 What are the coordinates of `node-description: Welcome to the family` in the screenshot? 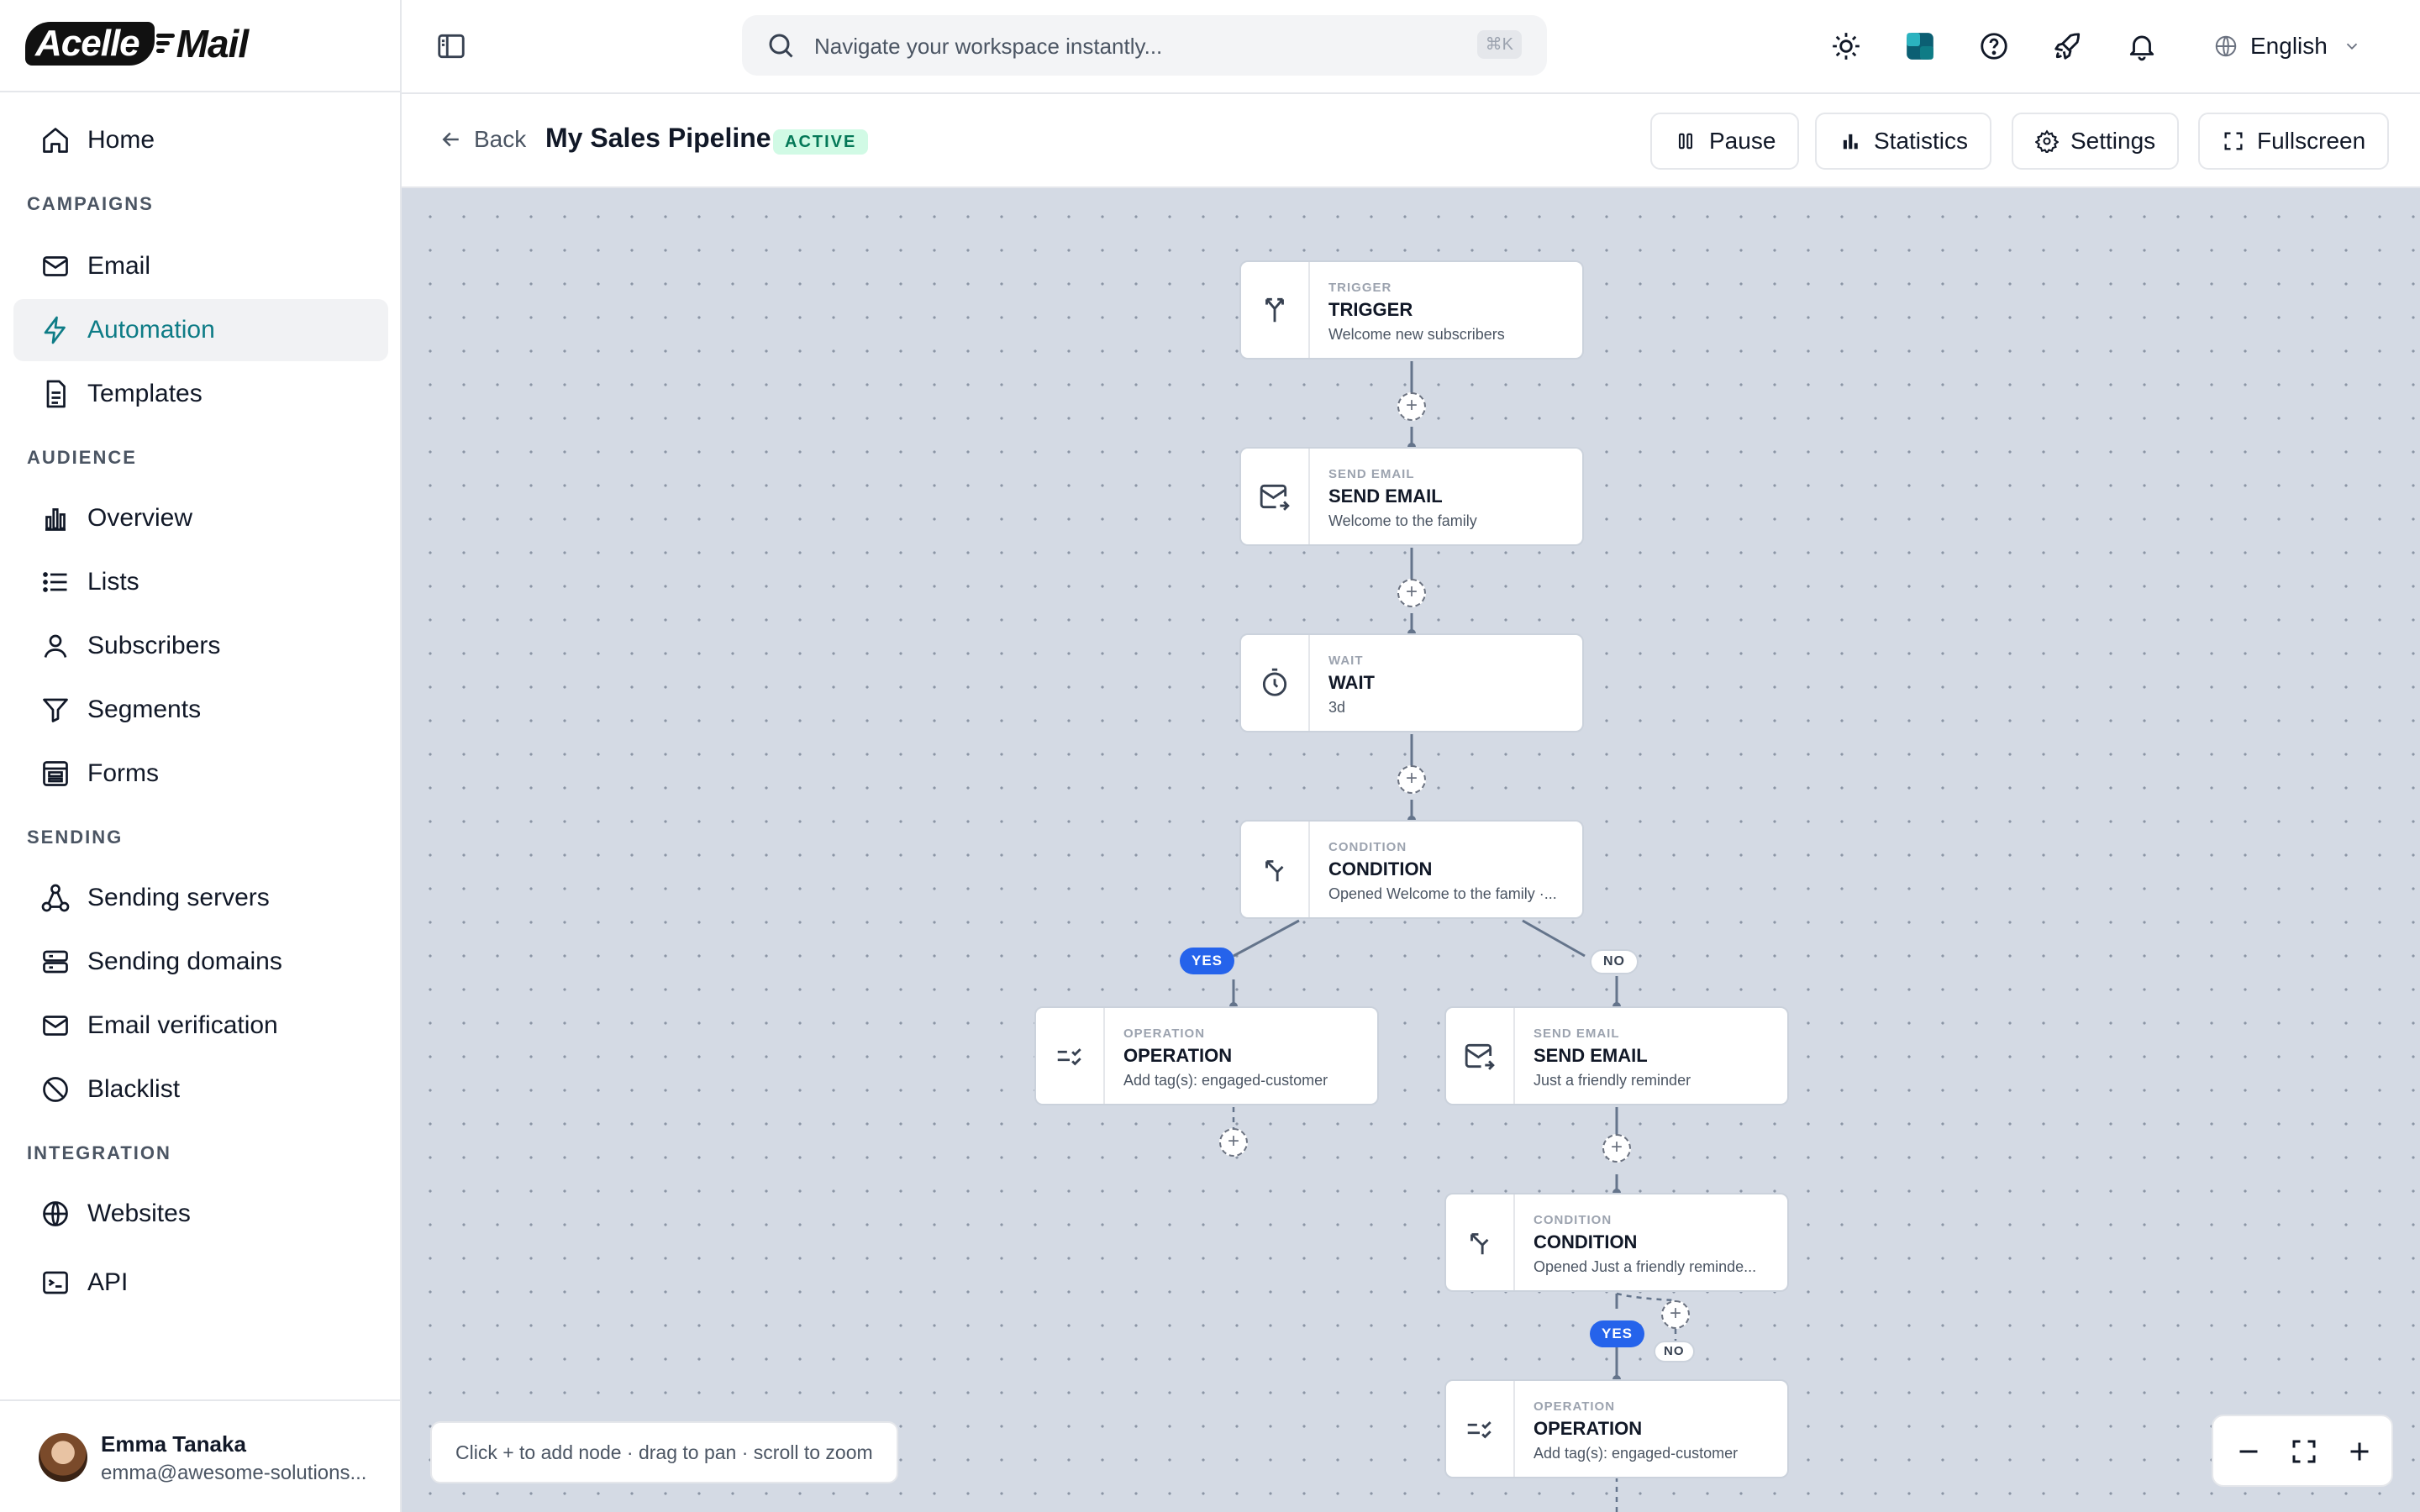 It's located at (1403, 520).